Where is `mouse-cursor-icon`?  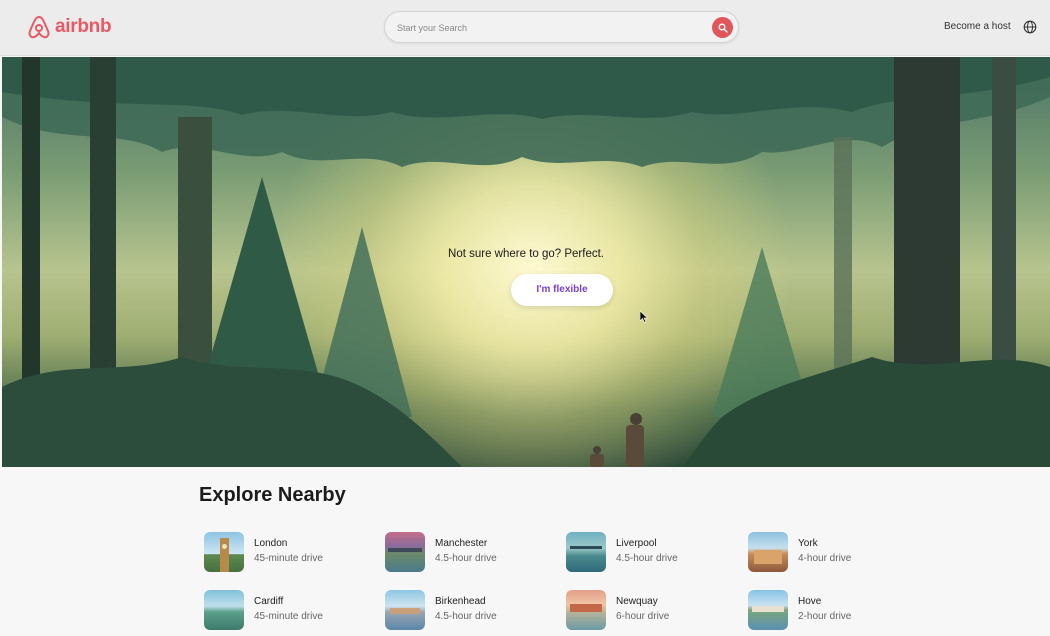
mouse-cursor-icon is located at coordinates (644, 317).